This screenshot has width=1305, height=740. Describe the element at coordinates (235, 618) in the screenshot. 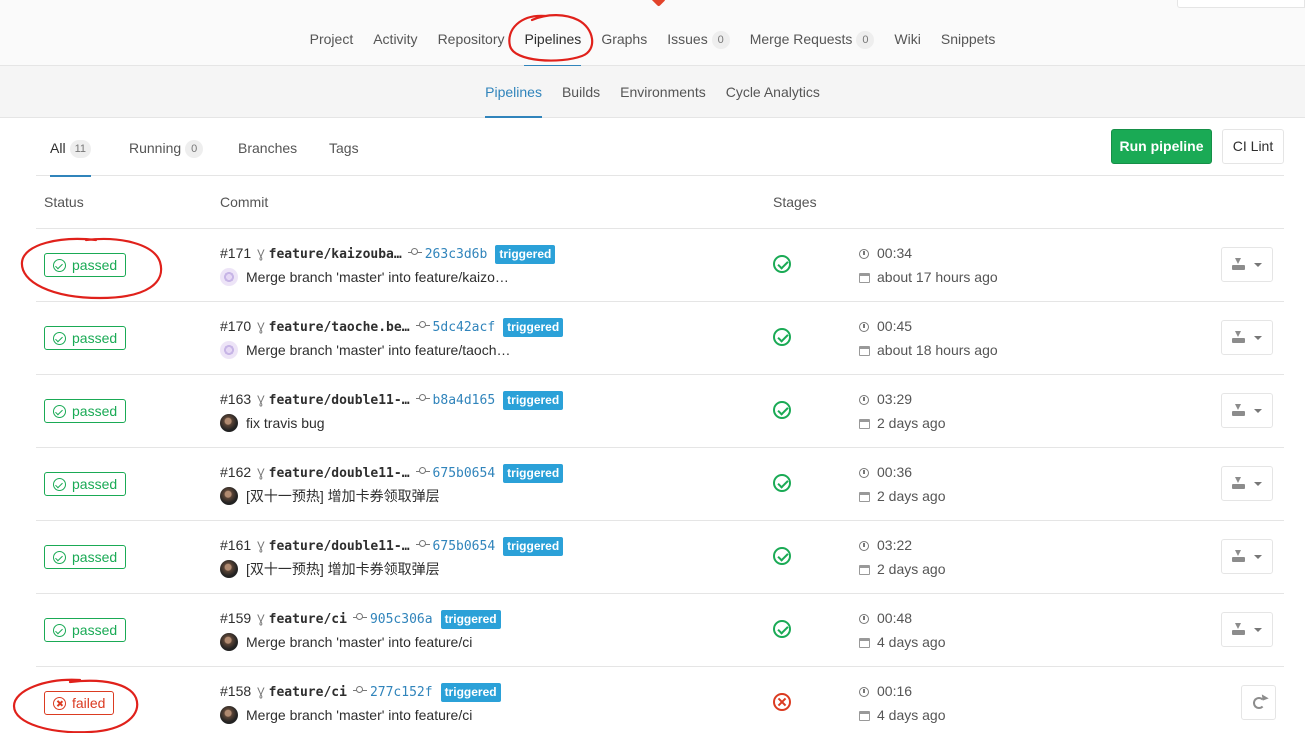

I see `pipeline-id-link: #159` at that location.